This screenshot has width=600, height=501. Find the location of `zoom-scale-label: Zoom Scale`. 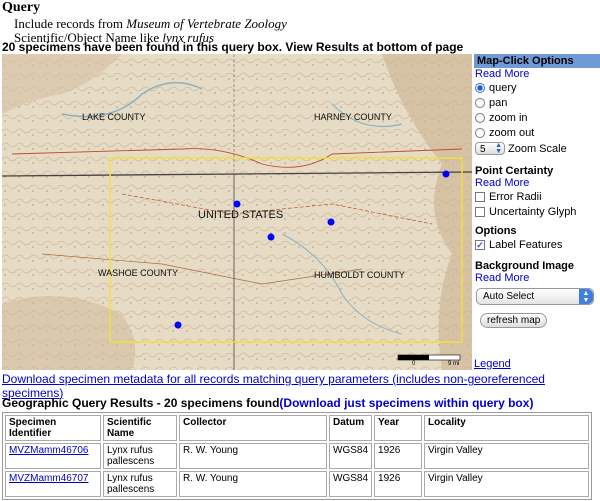

zoom-scale-label: Zoom Scale is located at coordinates (537, 148).